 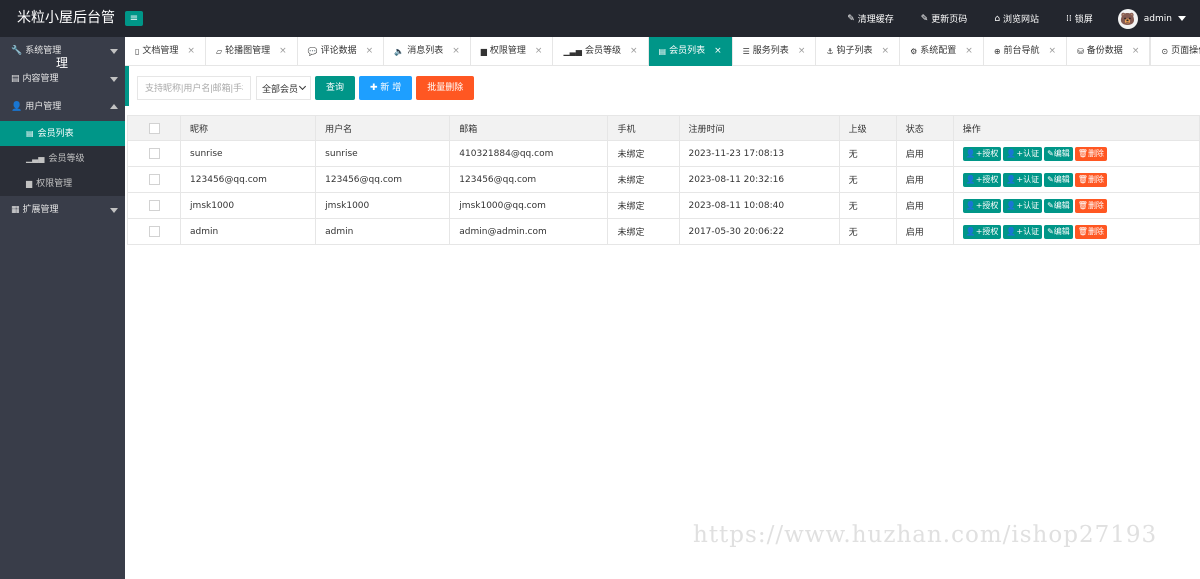 I want to click on page-ops-button: ⊙页面操作, so click(x=1175, y=51).